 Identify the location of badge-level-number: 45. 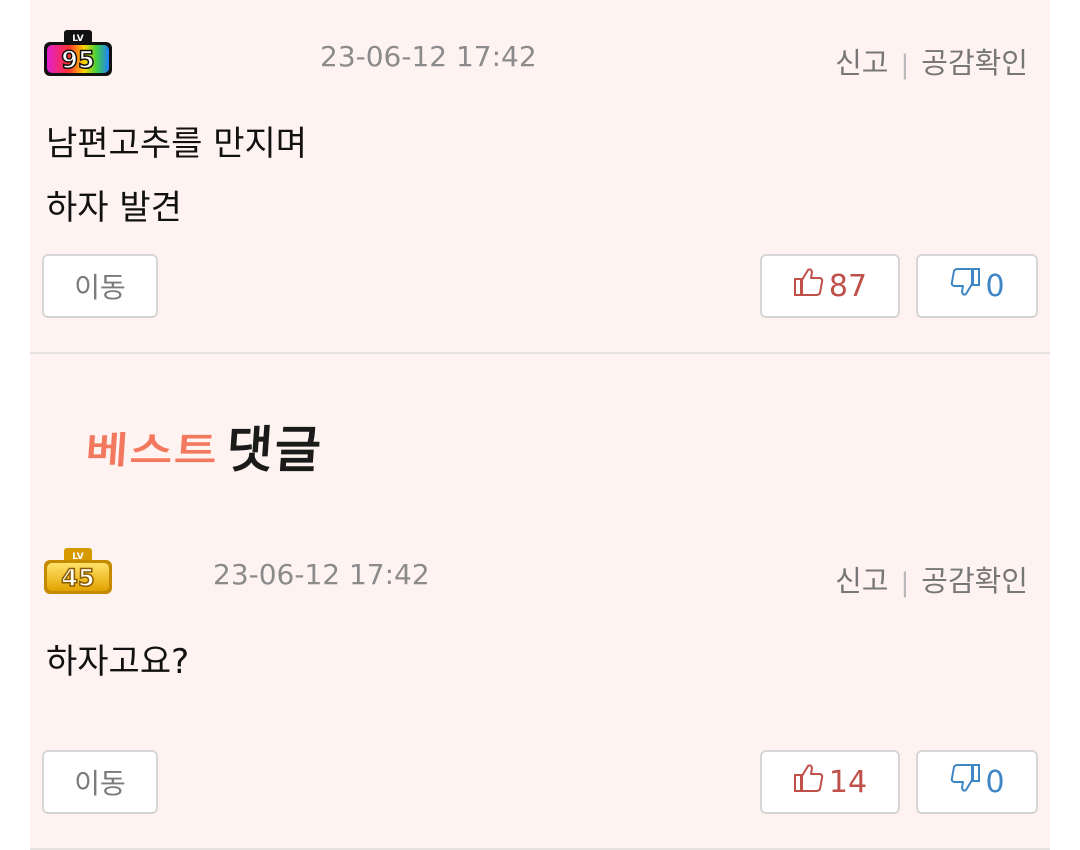
(77, 578).